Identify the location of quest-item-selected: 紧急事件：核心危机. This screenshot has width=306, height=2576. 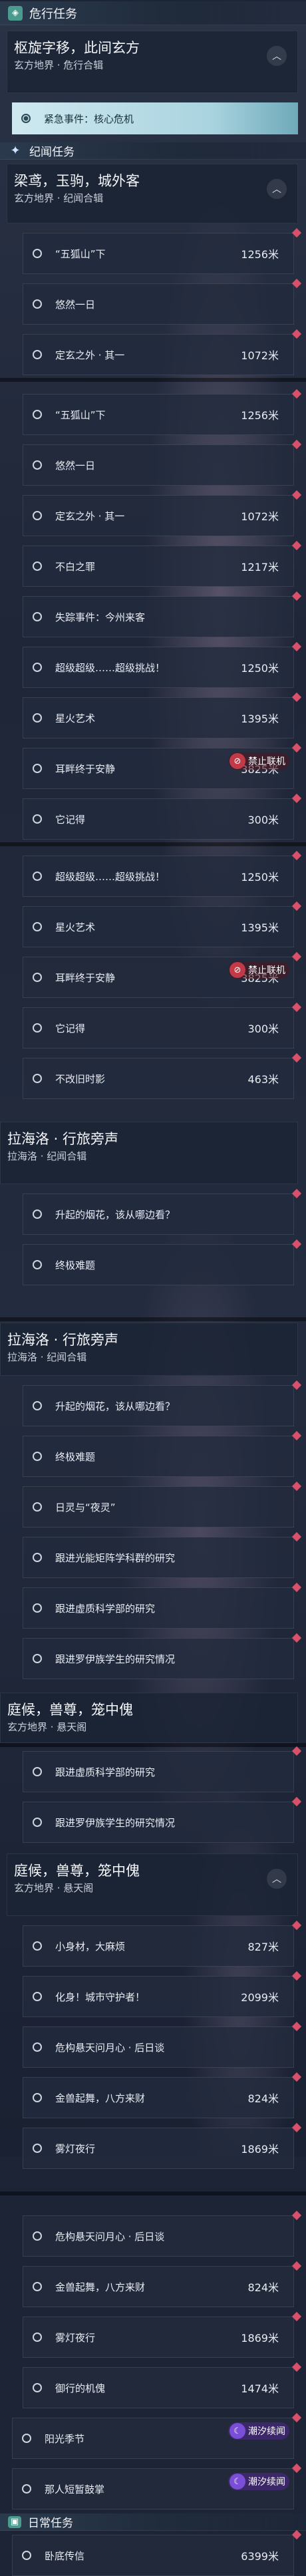
(155, 118).